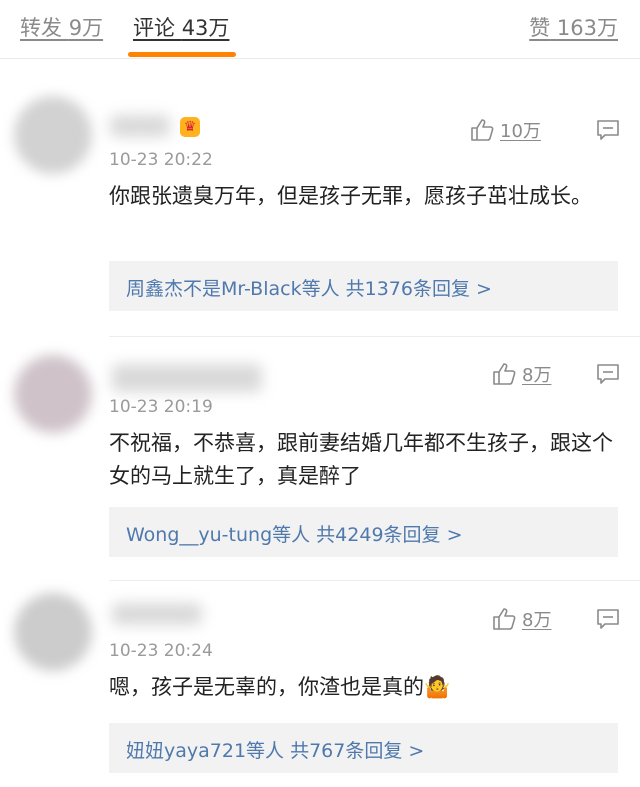  What do you see at coordinates (266, 687) in the screenshot?
I see `comment-text-body: 嗯，孩子是无辜的，你渣也是真的` at bounding box center [266, 687].